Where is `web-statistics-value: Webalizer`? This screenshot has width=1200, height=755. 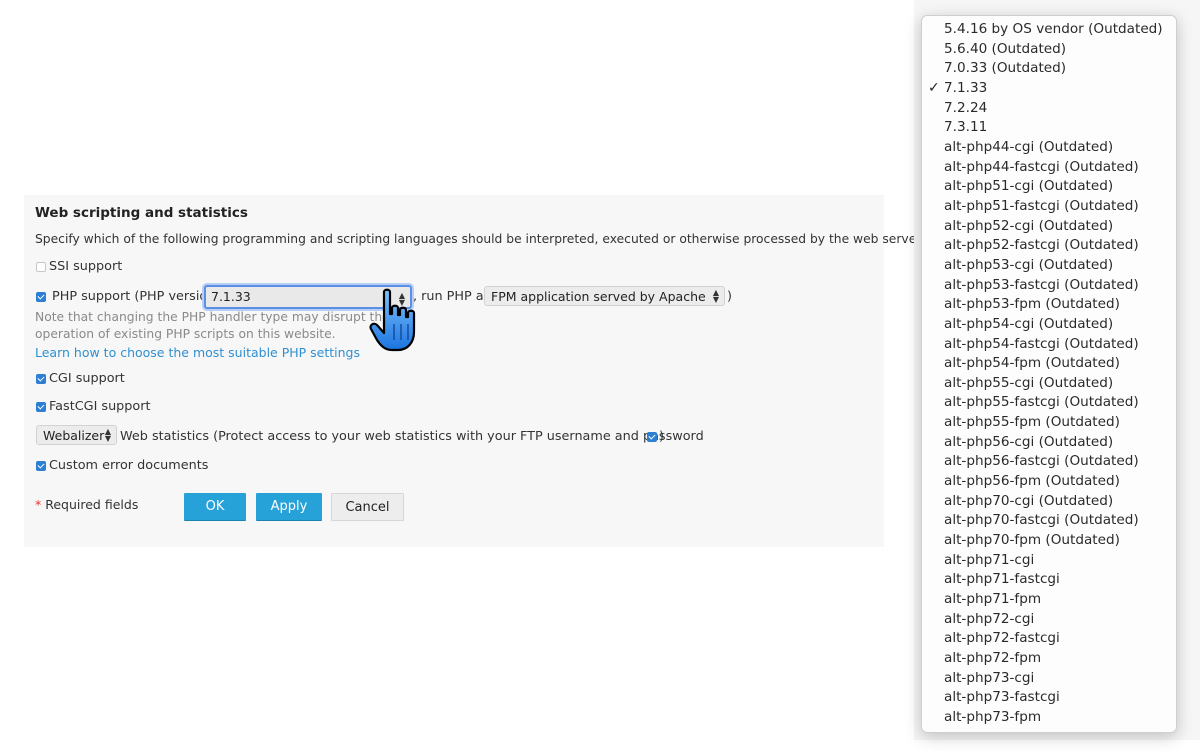
web-statistics-value: Webalizer is located at coordinates (74, 435).